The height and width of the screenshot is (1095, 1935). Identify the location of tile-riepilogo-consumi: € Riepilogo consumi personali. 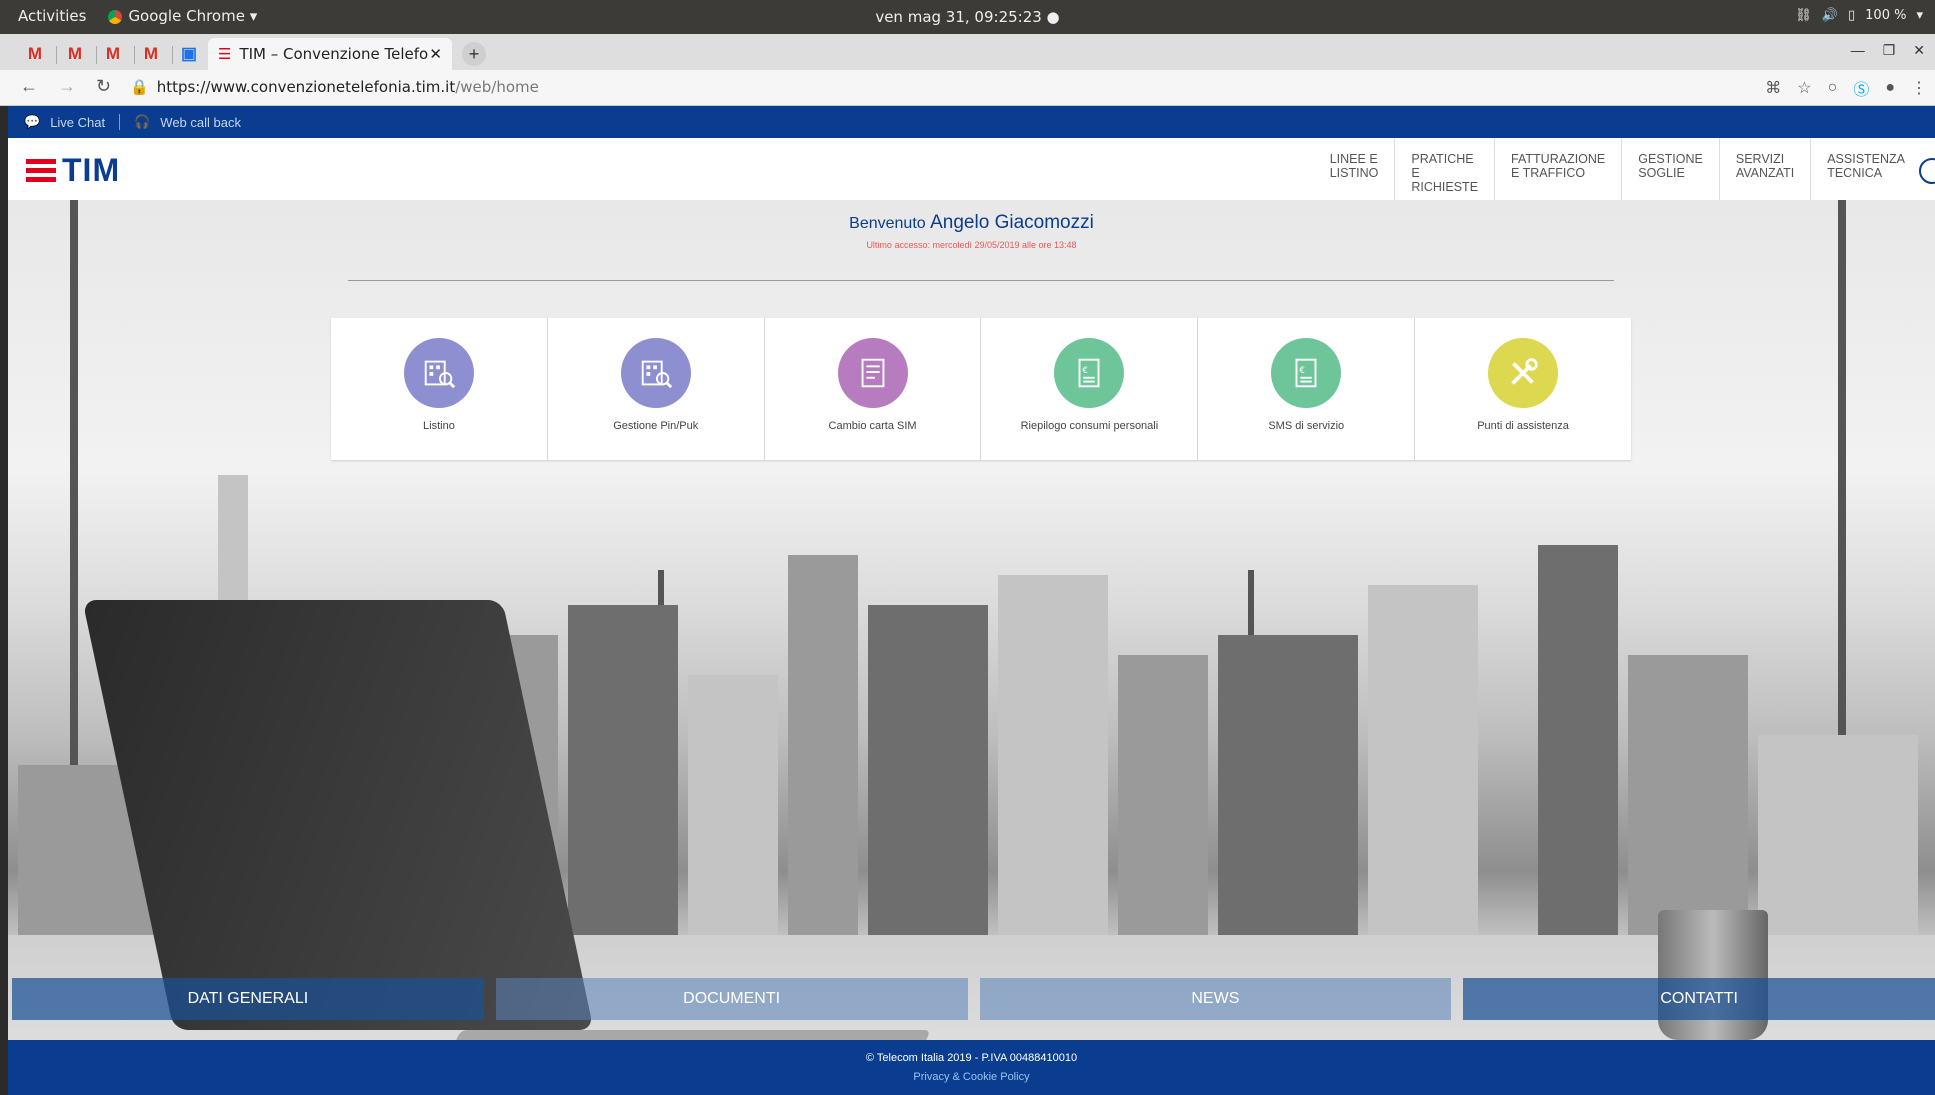
(1090, 389).